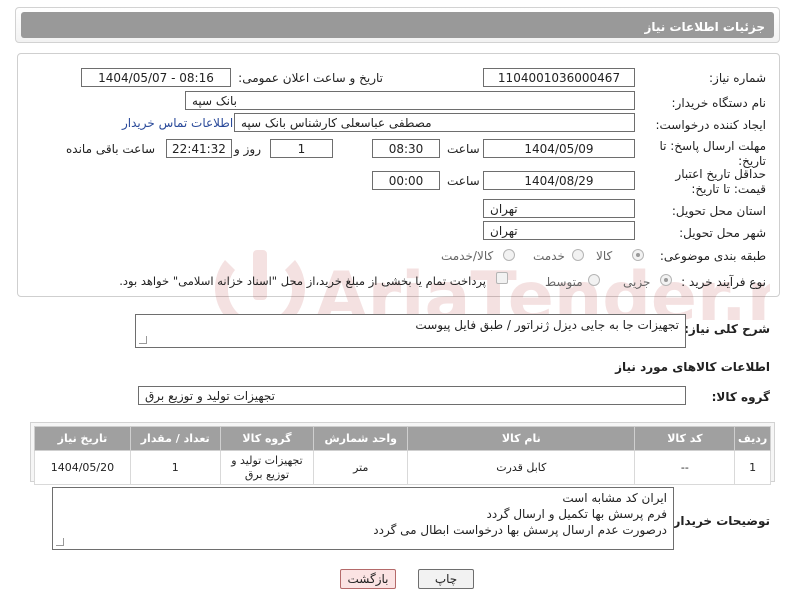 Image resolution: width=788 pixels, height=606 pixels. Describe the element at coordinates (82, 438) in the screenshot. I see `column-header-need-date: تاریخ نیاز` at that location.